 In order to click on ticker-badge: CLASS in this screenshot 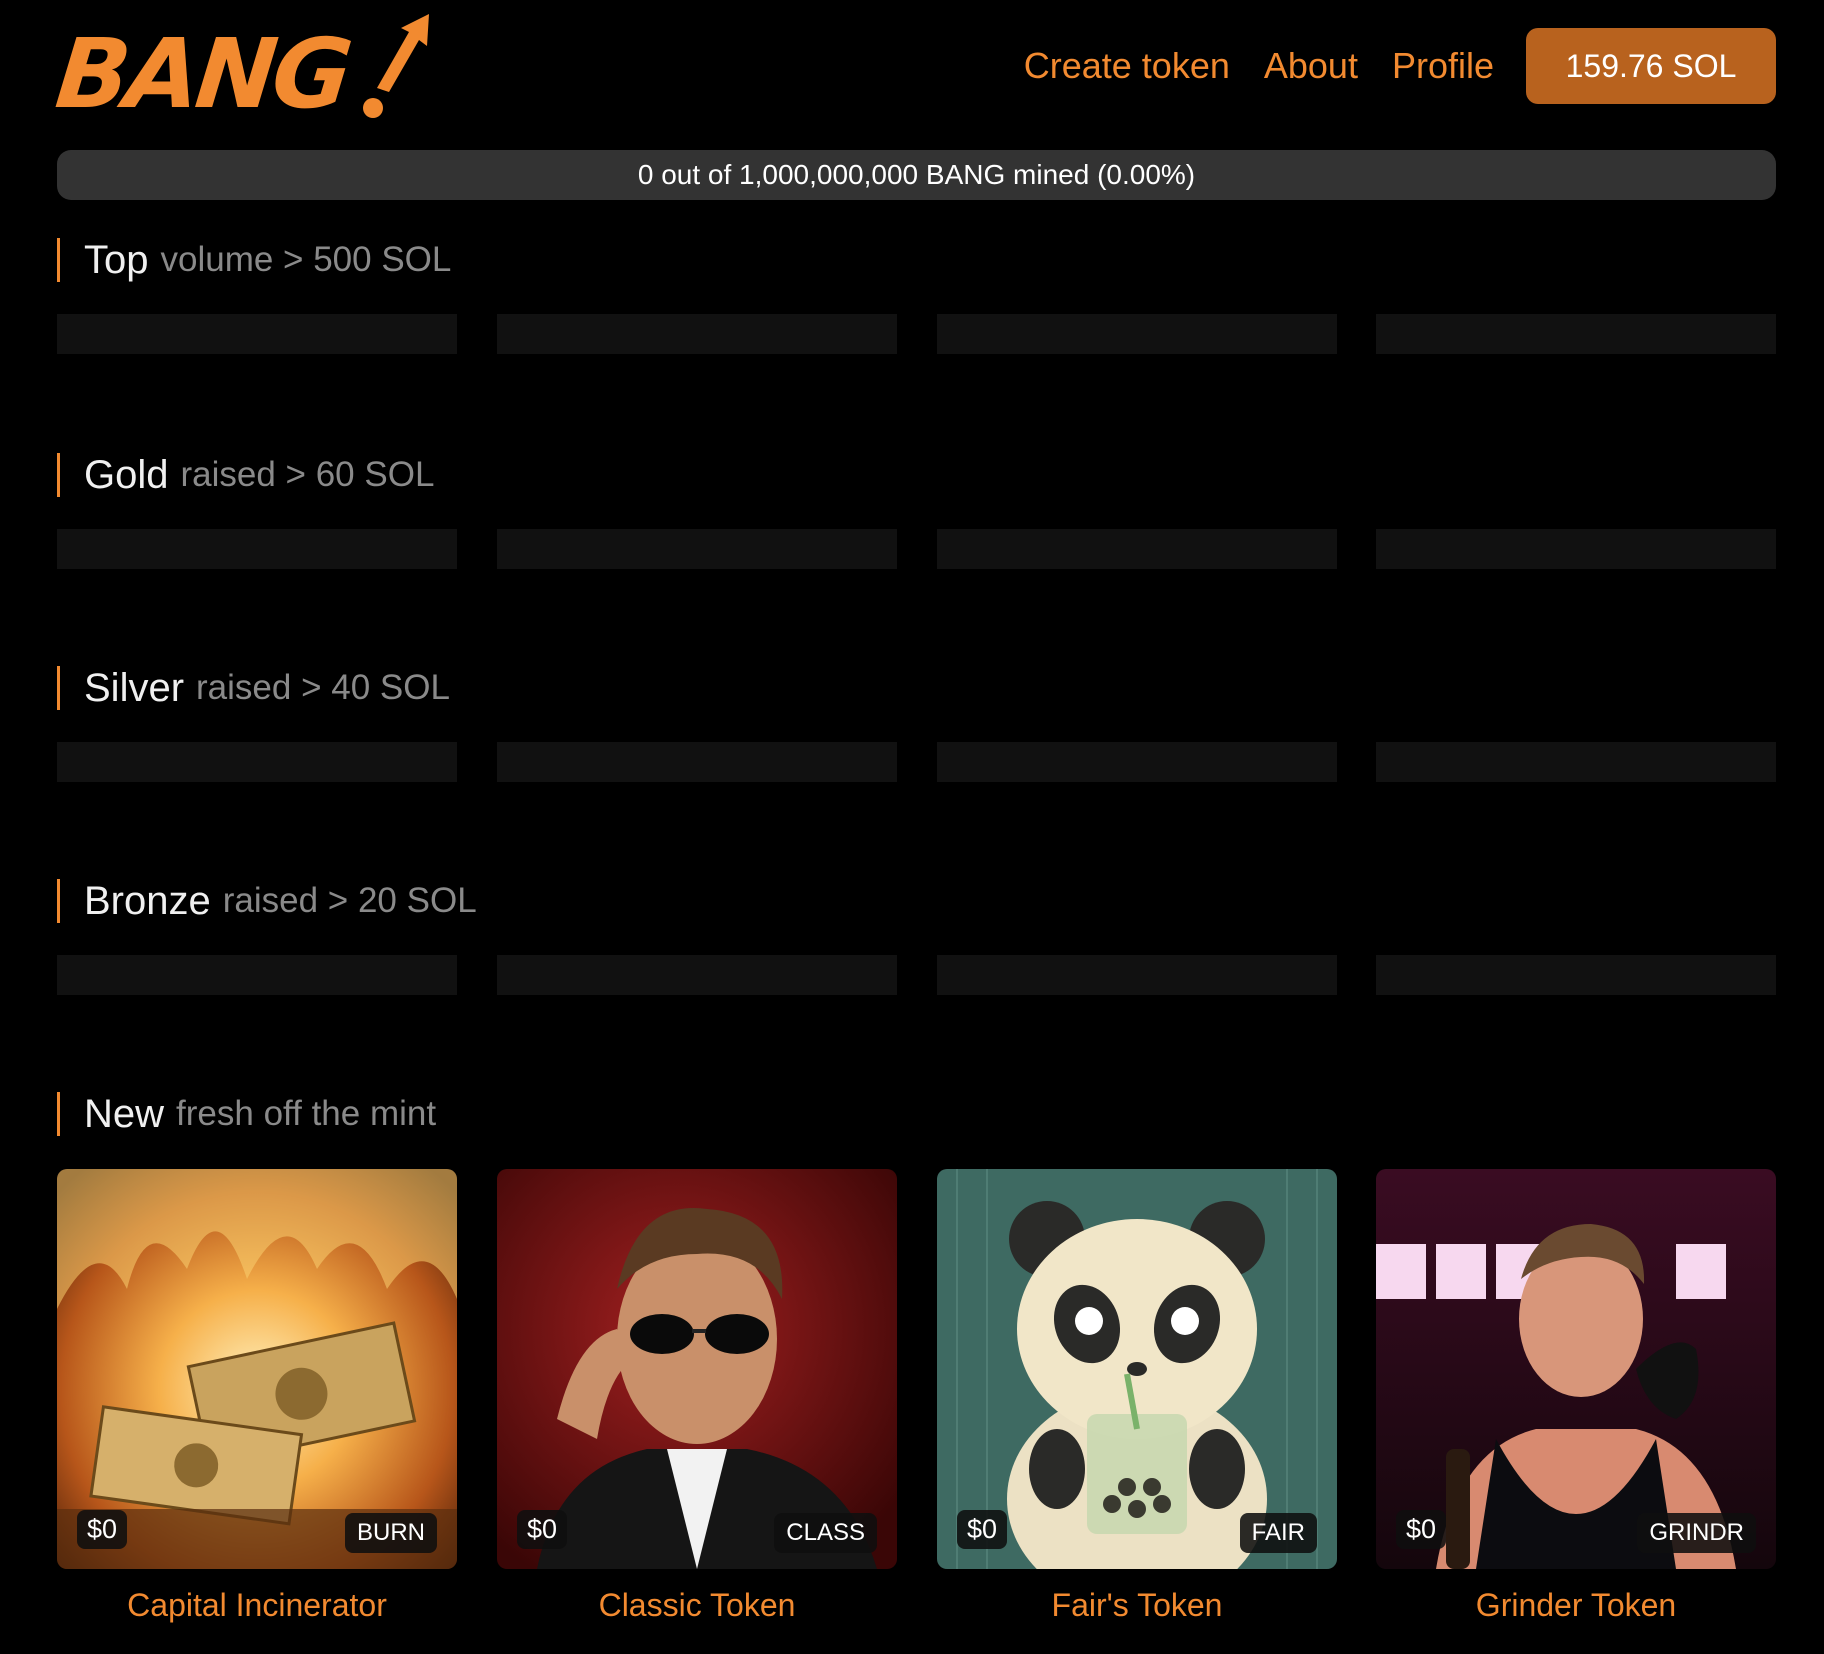, I will do `click(825, 1533)`.